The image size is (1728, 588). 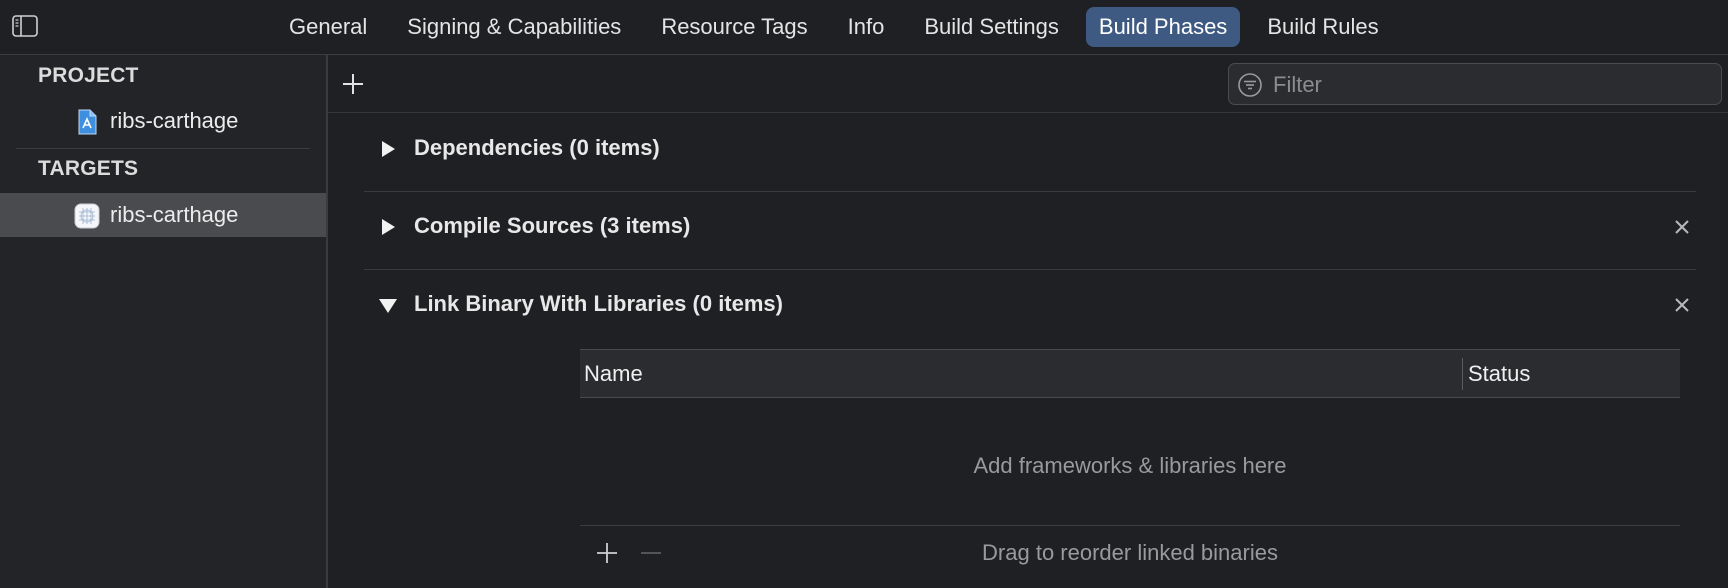 What do you see at coordinates (1030, 308) in the screenshot?
I see `phase-link-binary: Link Binary With Libraries (0 items)` at bounding box center [1030, 308].